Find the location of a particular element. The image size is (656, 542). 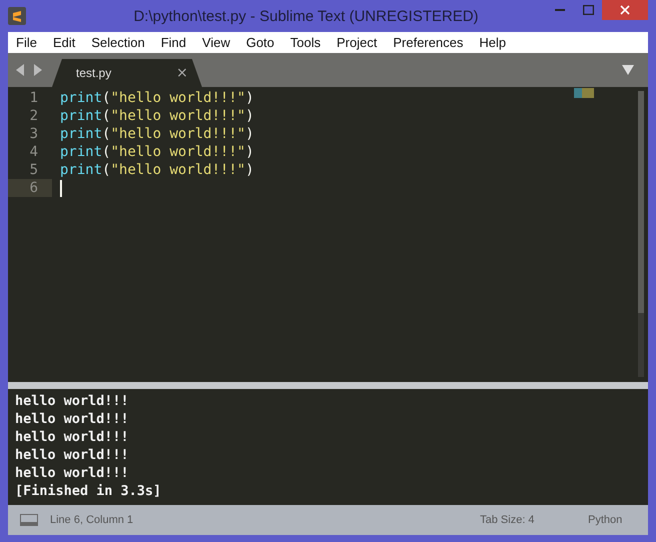

close-button is located at coordinates (625, 10).